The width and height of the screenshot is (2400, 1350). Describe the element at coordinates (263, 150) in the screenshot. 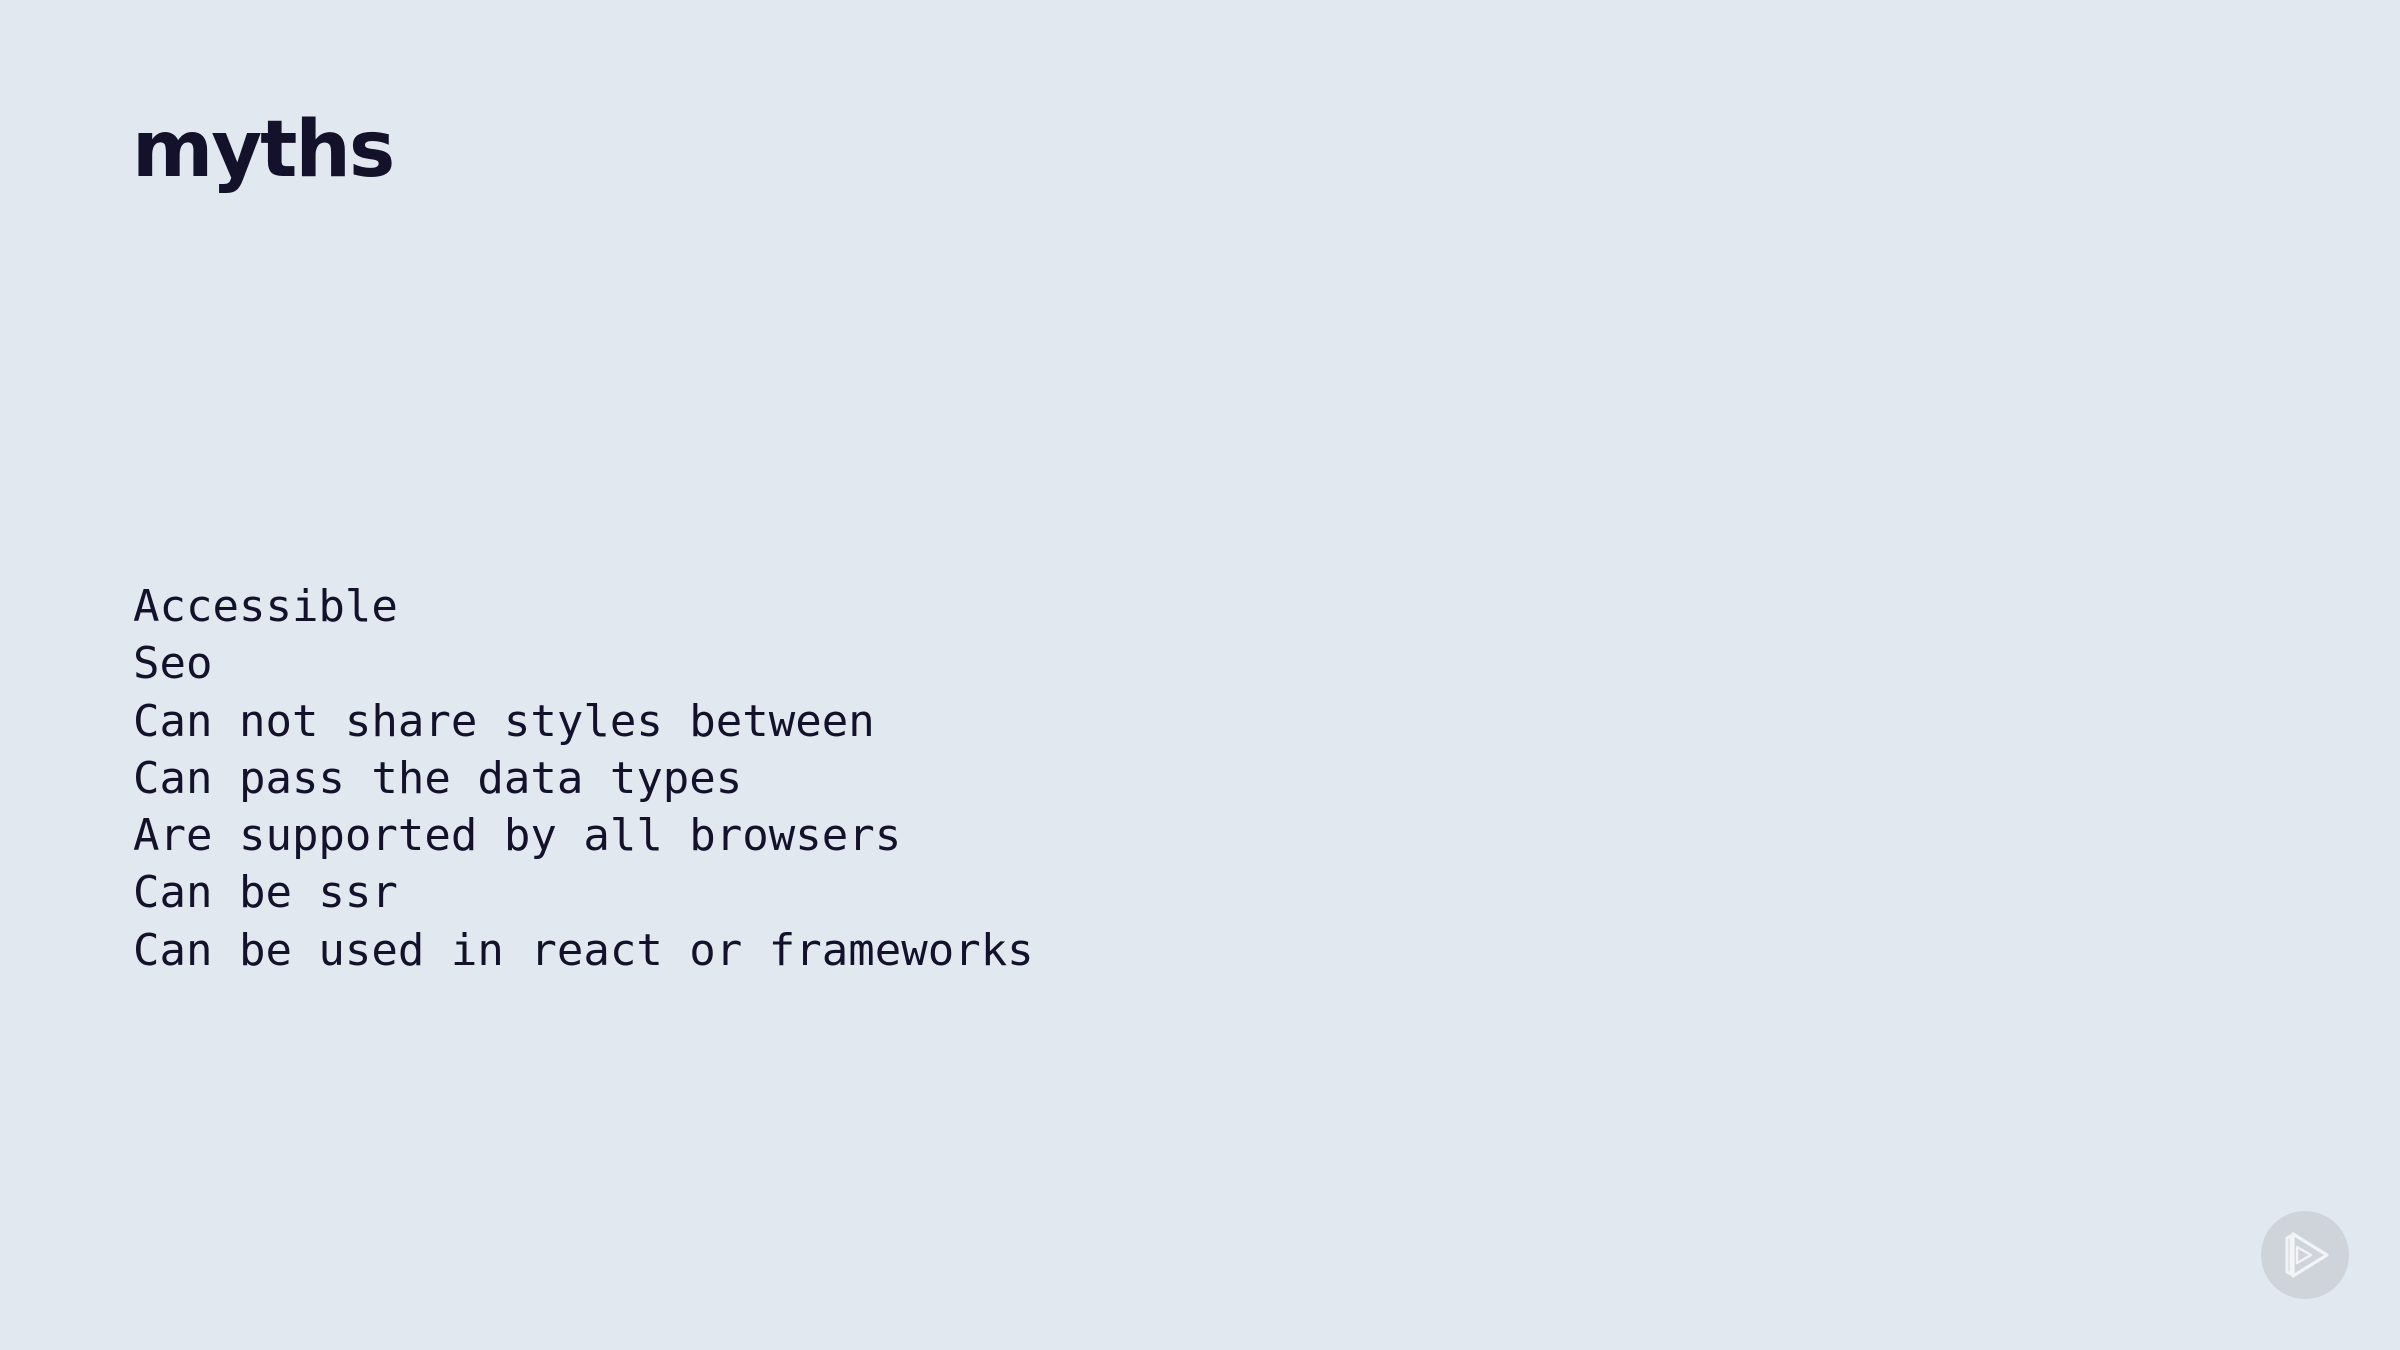

I see `slide-title: myths` at that location.